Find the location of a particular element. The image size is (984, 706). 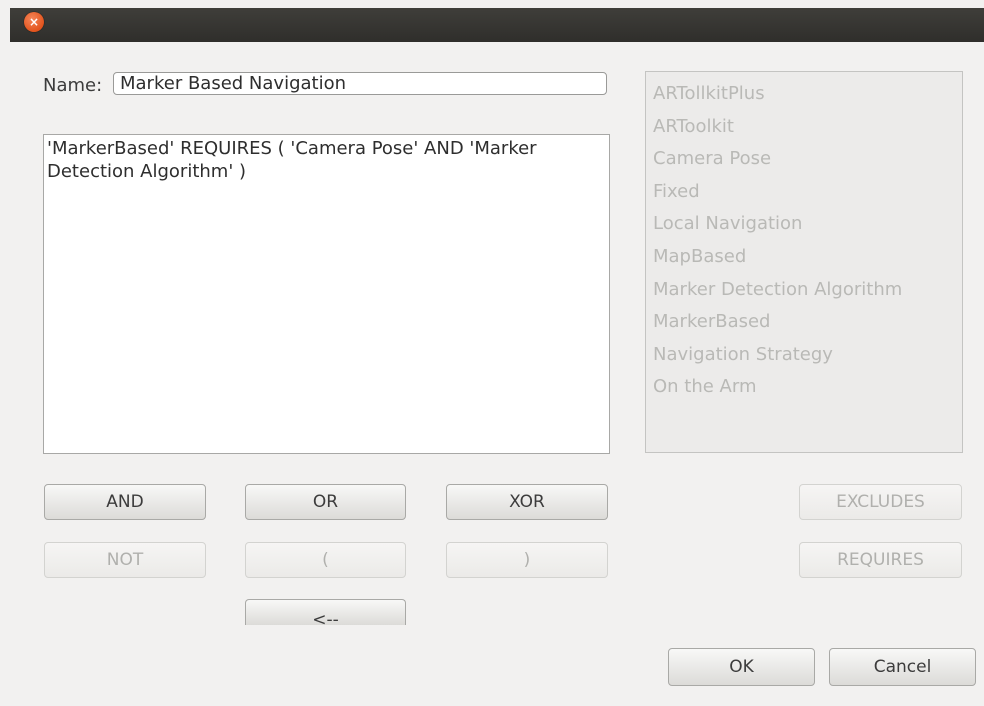

or-button: OR is located at coordinates (325, 502).